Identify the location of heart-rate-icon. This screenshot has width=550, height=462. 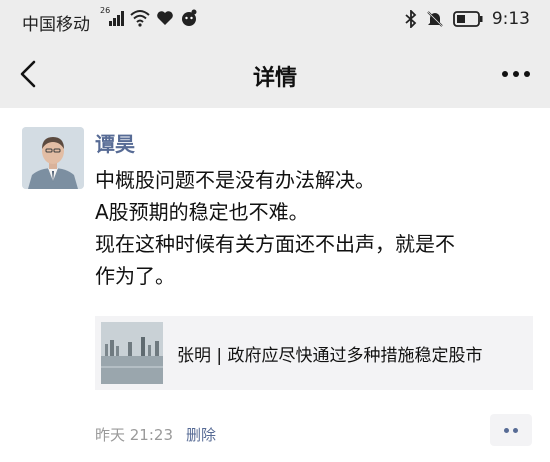
(165, 18).